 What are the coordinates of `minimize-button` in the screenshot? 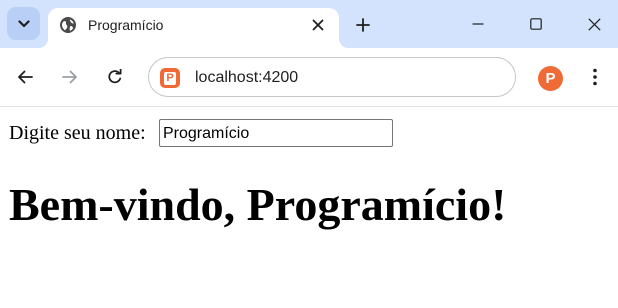 It's located at (478, 24).